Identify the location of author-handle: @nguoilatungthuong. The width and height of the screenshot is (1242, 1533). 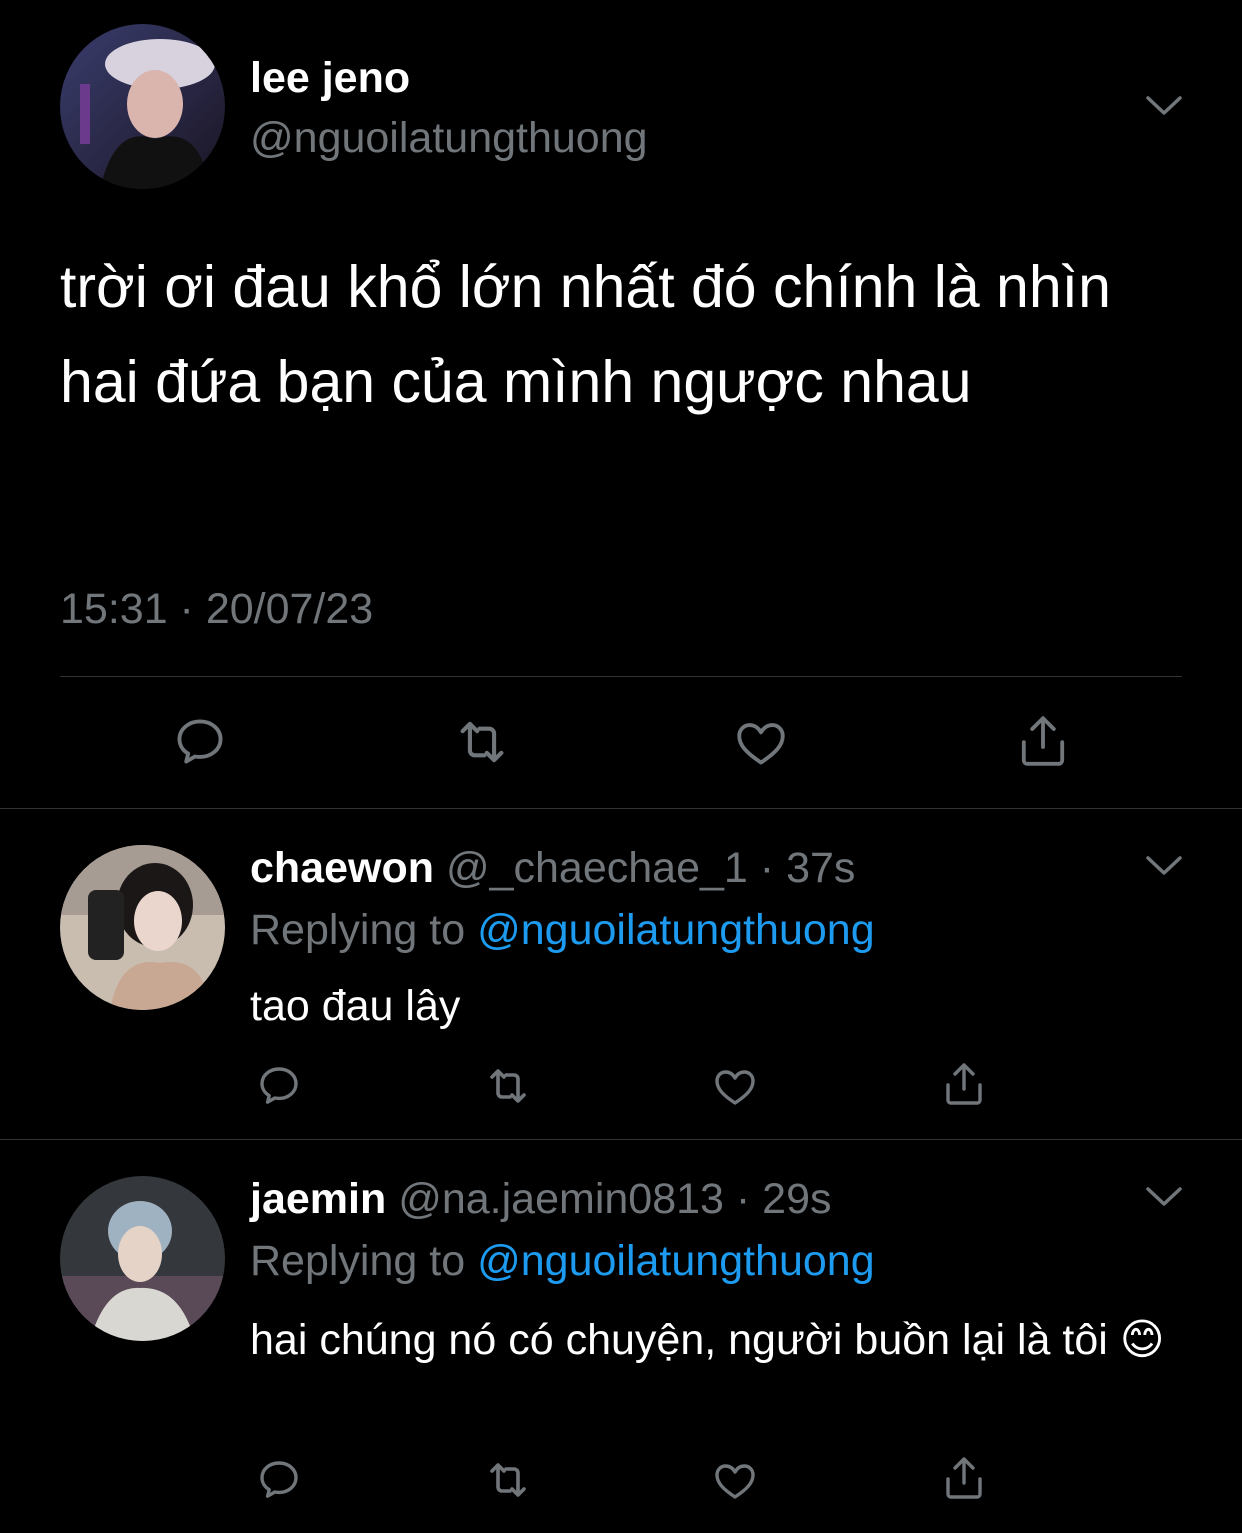
(449, 138).